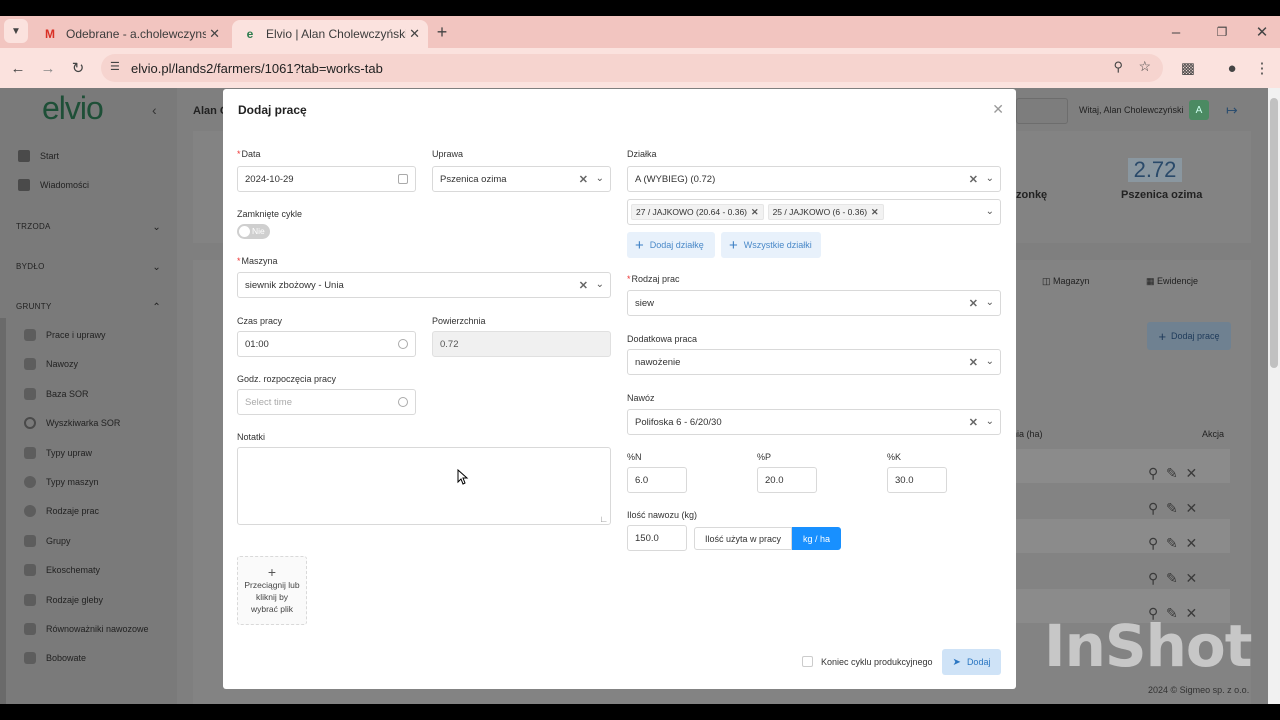  What do you see at coordinates (65, 335) in the screenshot?
I see `sidebar-item-prace: Prace i uprawy` at bounding box center [65, 335].